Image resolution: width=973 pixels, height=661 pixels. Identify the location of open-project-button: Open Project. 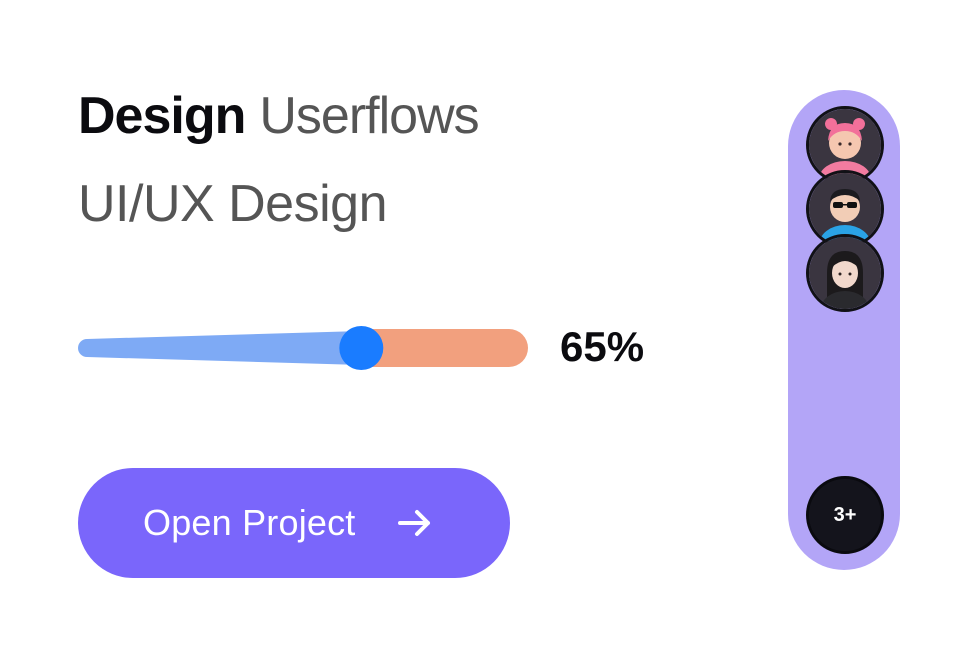
(294, 523).